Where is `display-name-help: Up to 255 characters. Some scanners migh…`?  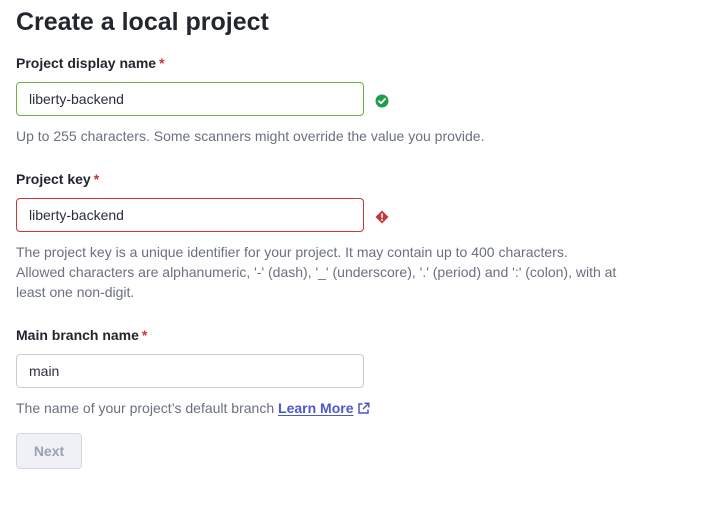
display-name-help: Up to 255 characters. Some scanners migh… is located at coordinates (250, 136).